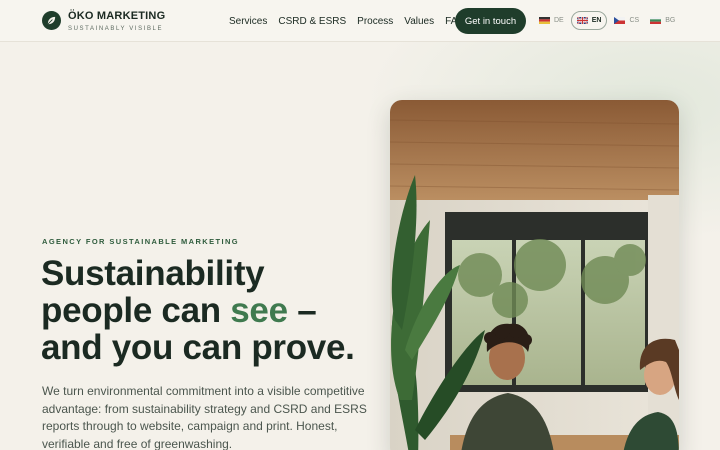 The width and height of the screenshot is (720, 450). Describe the element at coordinates (116, 29) in the screenshot. I see `brand-tagline: SUSTAINABLY VISIBLE` at that location.